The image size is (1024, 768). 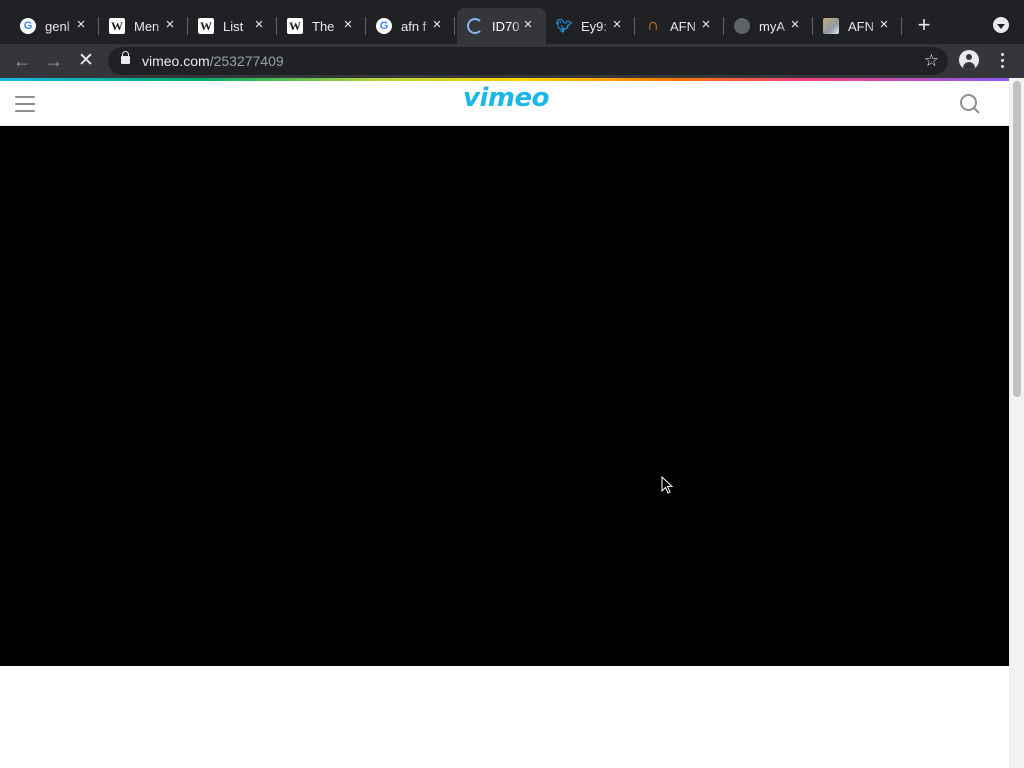 What do you see at coordinates (54, 26) in the screenshot?
I see `browser-tab: G genl ×` at bounding box center [54, 26].